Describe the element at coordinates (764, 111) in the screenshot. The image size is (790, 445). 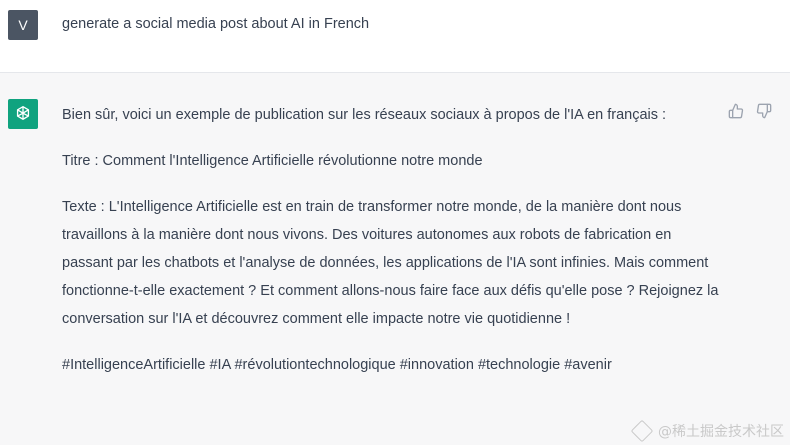
I see `thumbs-down-icon` at that location.